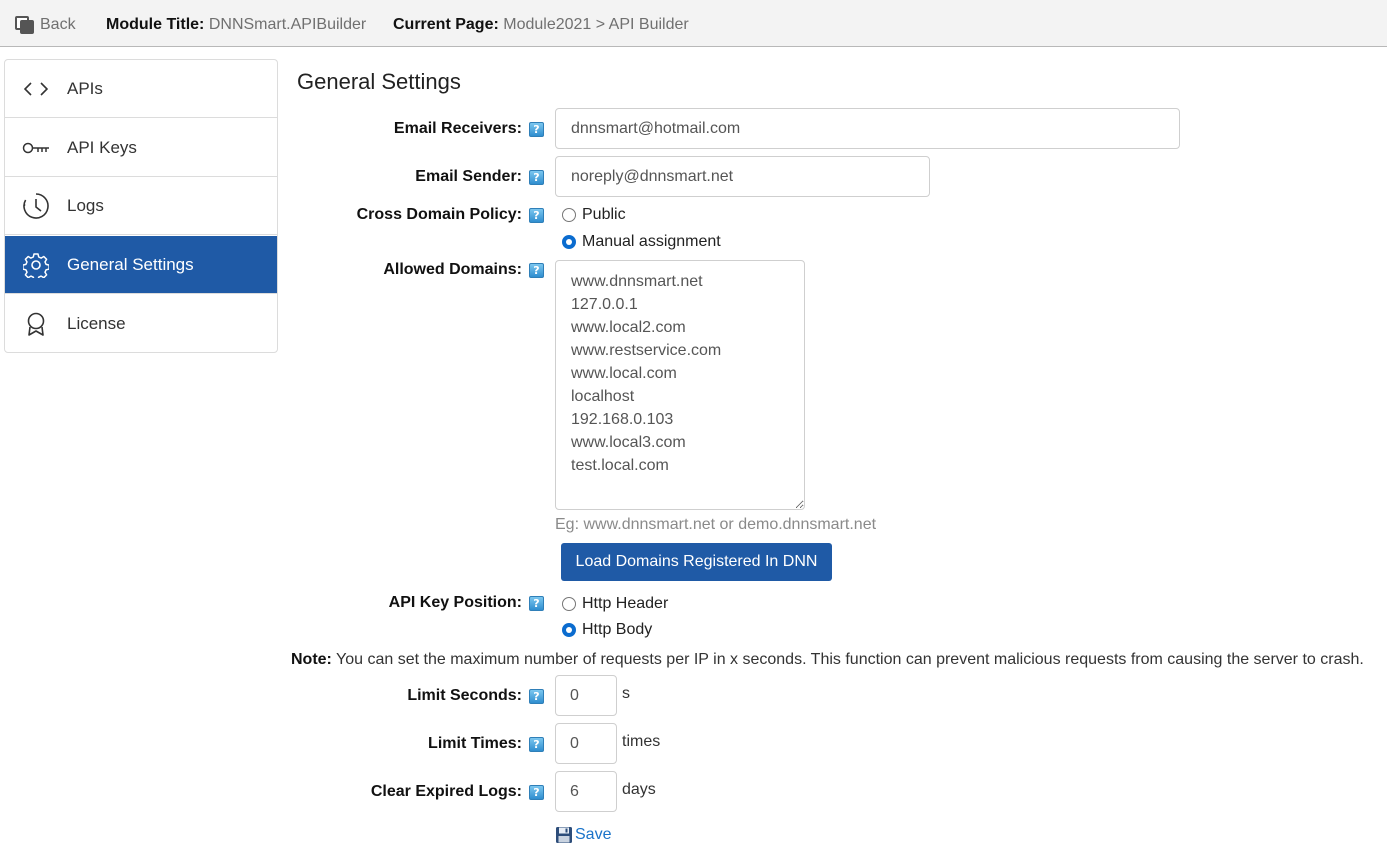 The height and width of the screenshot is (847, 1387). I want to click on clock-icon, so click(36, 206).